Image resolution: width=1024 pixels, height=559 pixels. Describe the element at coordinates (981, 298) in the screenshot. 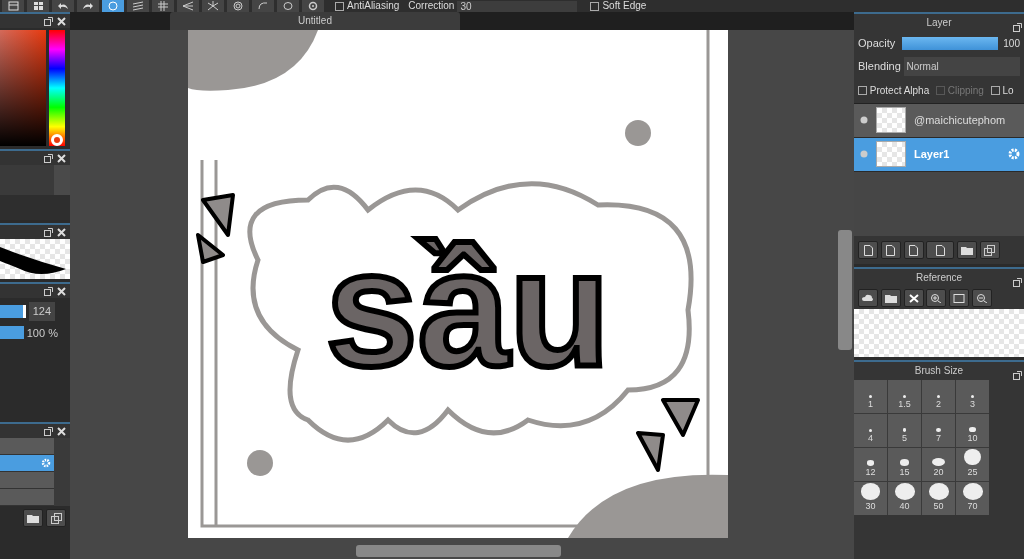

I see `zoom-out-button` at that location.